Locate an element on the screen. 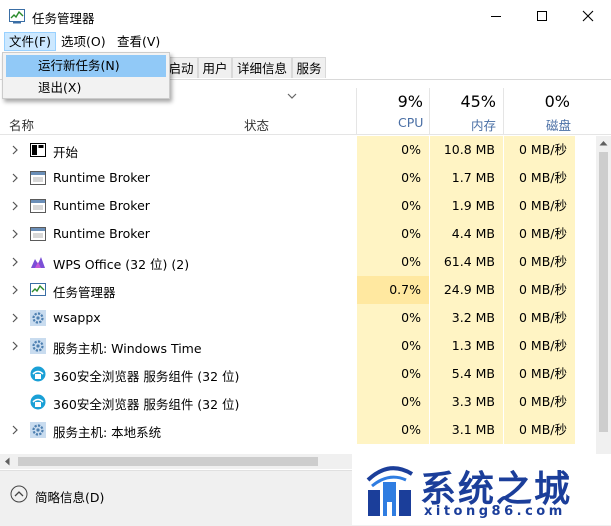 Image resolution: width=611 pixels, height=526 pixels. sort-chevron-icon is located at coordinates (292, 96).